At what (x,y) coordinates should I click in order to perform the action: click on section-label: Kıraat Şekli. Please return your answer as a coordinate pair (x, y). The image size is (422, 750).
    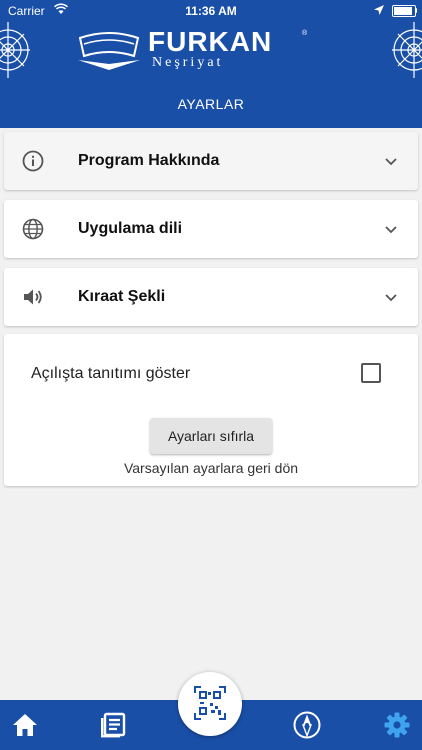
    Looking at the image, I should click on (122, 296).